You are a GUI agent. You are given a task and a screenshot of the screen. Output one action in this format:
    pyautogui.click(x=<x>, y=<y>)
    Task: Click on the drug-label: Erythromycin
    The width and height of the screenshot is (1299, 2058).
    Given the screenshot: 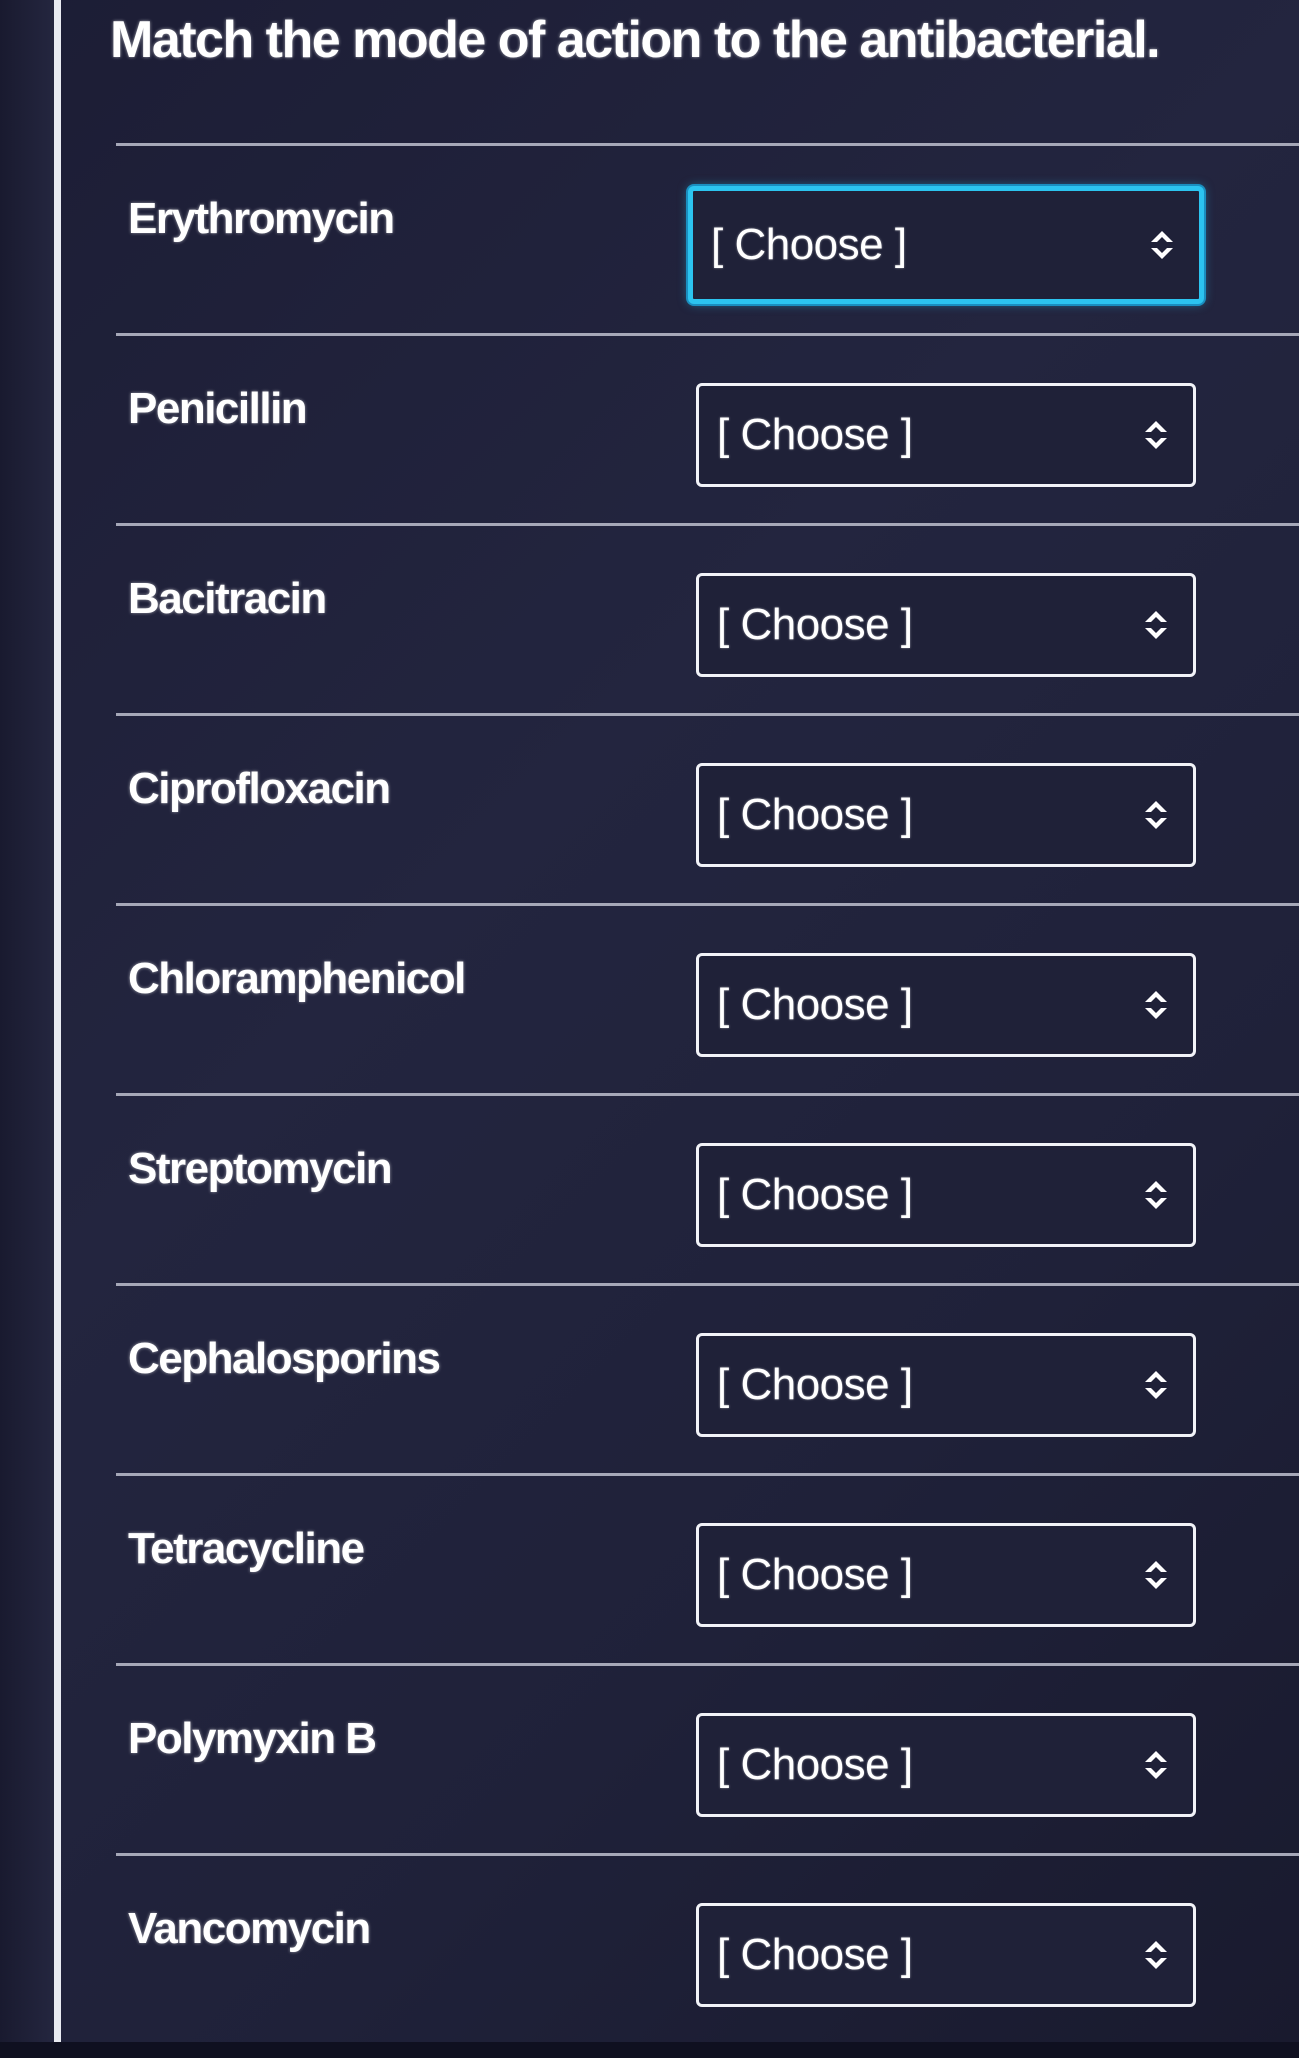 What is the action you would take?
    pyautogui.click(x=261, y=218)
    